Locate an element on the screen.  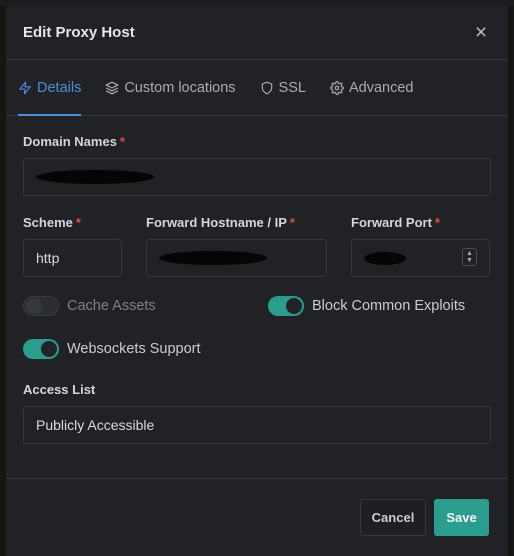
save-button: Save is located at coordinates (461, 517).